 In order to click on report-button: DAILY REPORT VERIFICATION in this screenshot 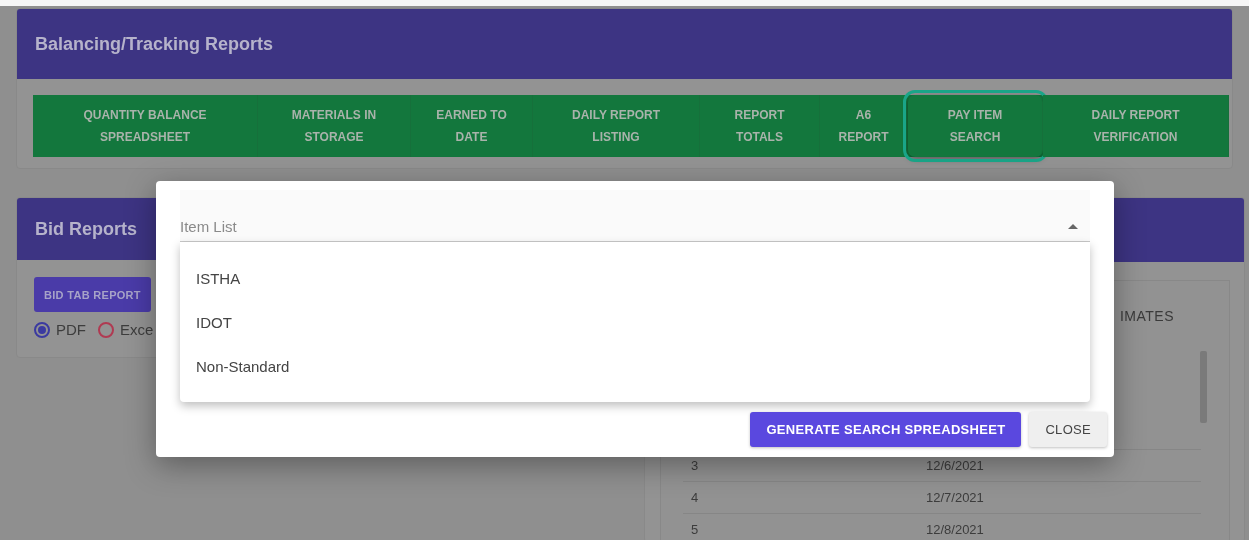, I will do `click(1136, 126)`.